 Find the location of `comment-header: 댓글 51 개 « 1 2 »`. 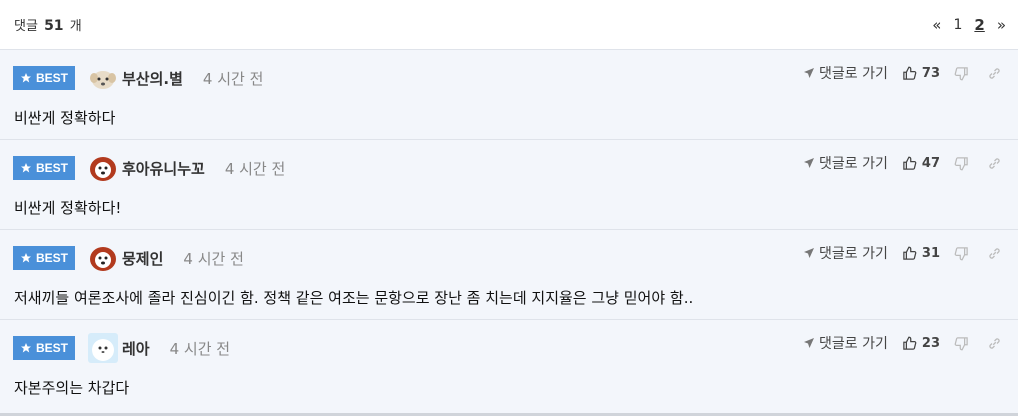

comment-header: 댓글 51 개 « 1 2 » is located at coordinates (509, 25).